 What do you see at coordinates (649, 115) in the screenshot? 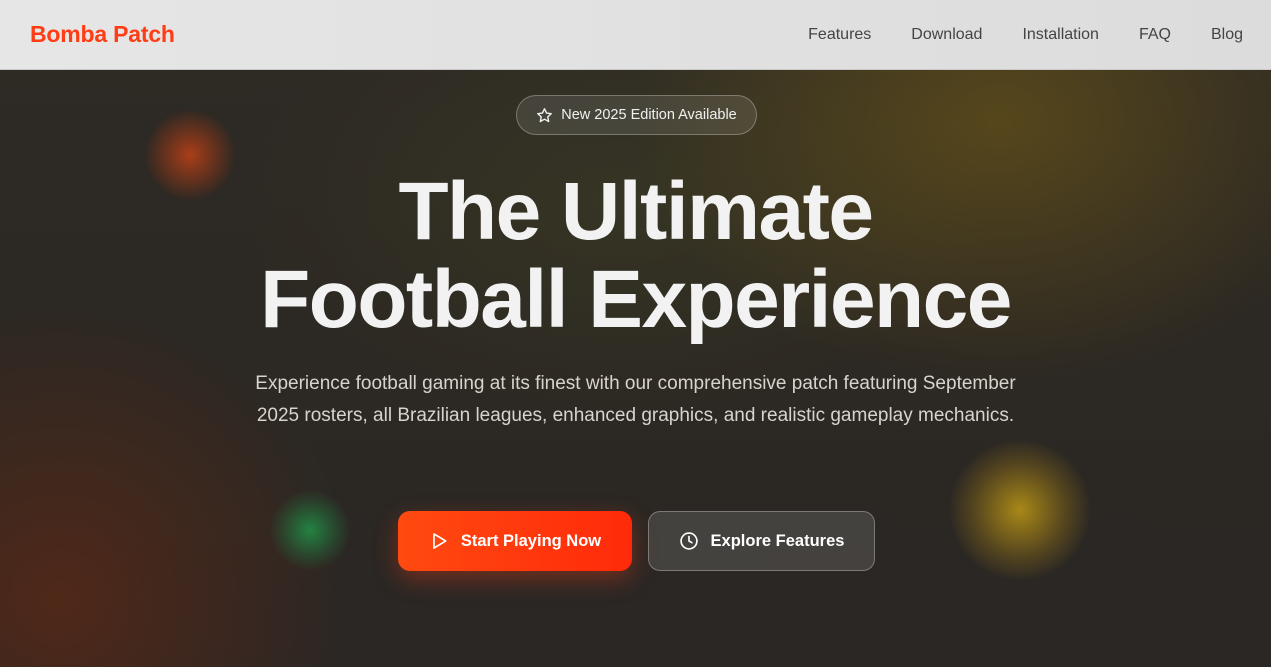
I see `edition-badge-label: New 2025 Edition Available` at bounding box center [649, 115].